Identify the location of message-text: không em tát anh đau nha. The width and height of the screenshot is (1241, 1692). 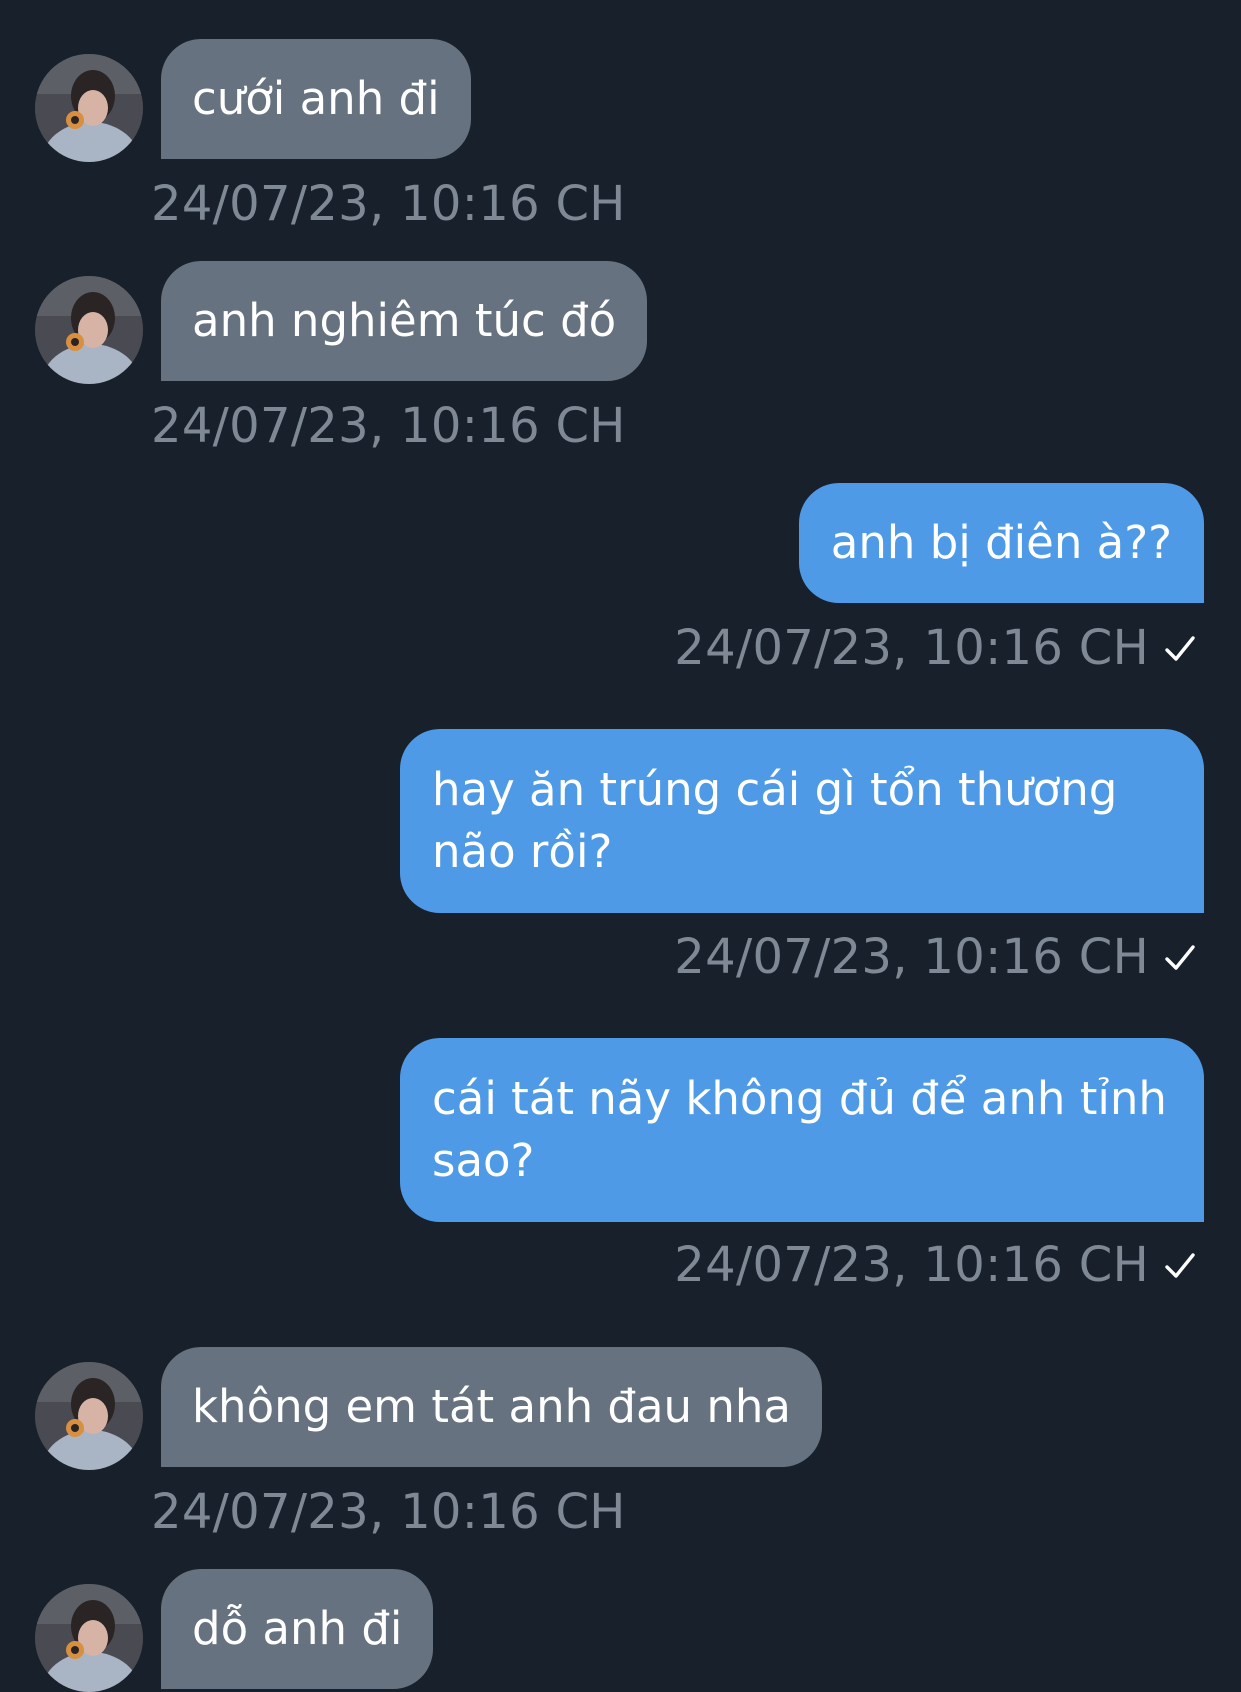
(491, 1406).